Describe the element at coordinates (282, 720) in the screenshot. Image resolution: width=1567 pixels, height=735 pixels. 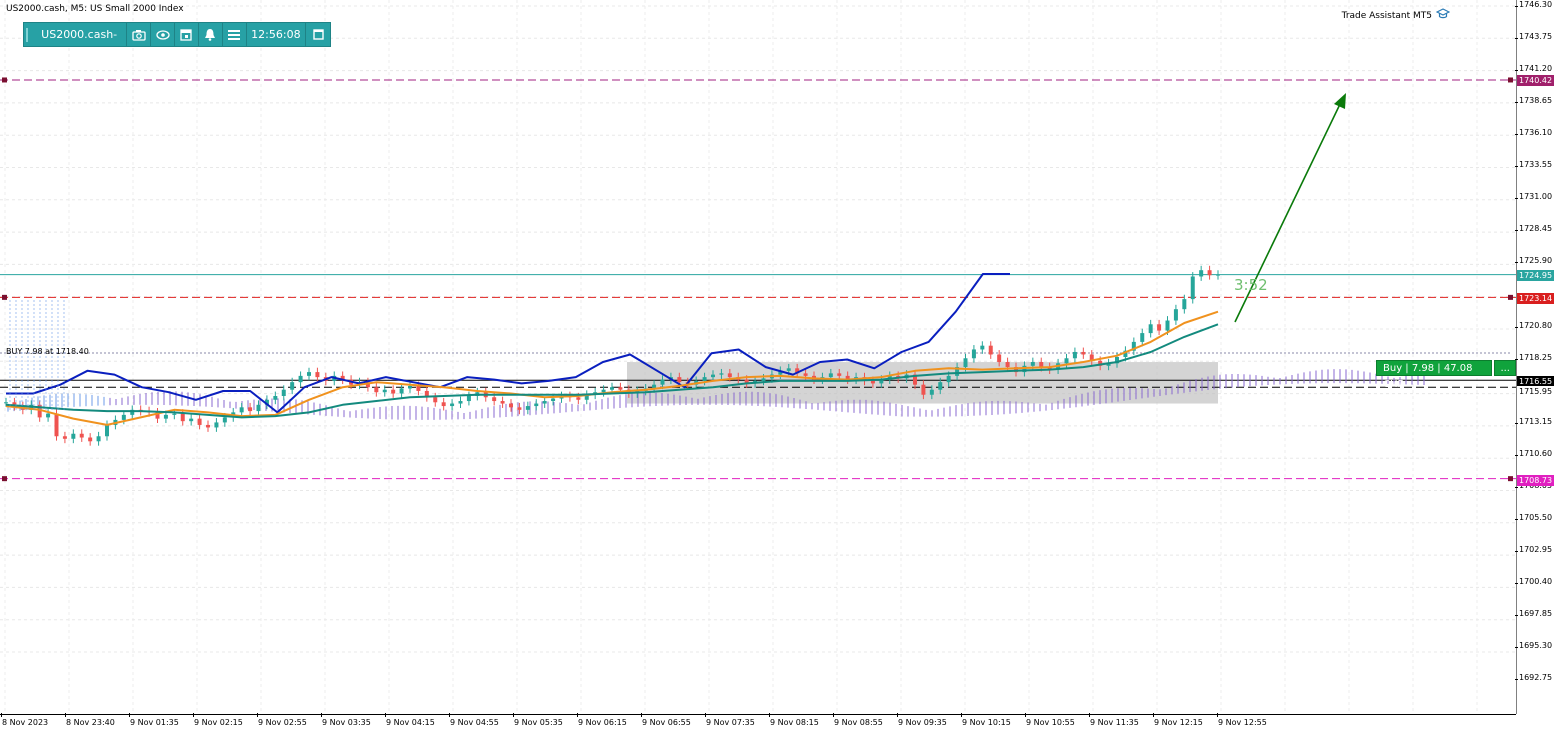
I see `time-tick-label: 9 Nov 02:55` at that location.